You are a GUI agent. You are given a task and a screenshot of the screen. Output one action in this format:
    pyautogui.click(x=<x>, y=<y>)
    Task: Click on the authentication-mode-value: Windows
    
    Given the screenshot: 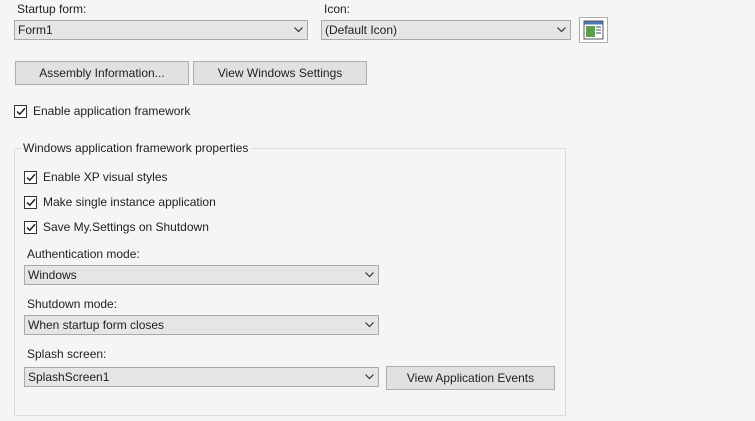 What is the action you would take?
    pyautogui.click(x=52, y=275)
    